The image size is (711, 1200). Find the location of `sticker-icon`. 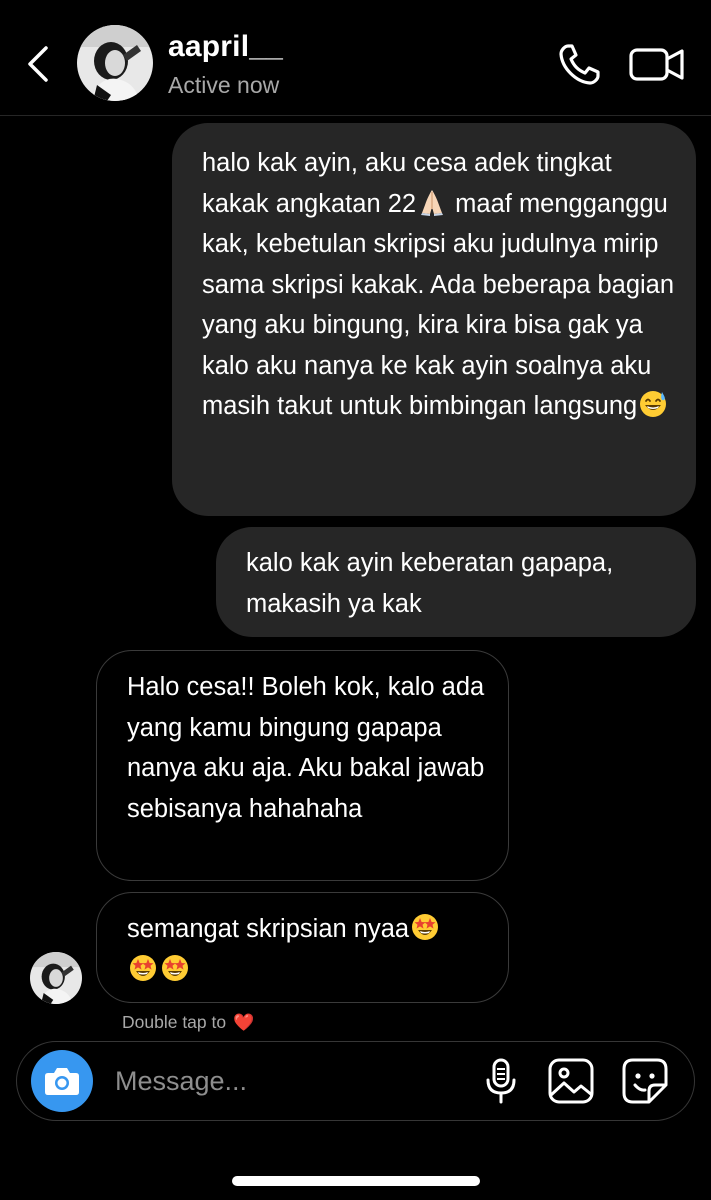

sticker-icon is located at coordinates (645, 1081).